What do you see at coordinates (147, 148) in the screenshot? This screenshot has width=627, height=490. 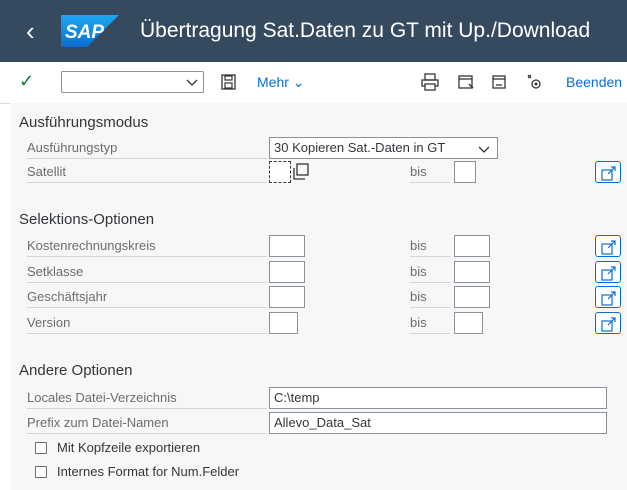 I see `execution-type-label: Ausführungstyp` at bounding box center [147, 148].